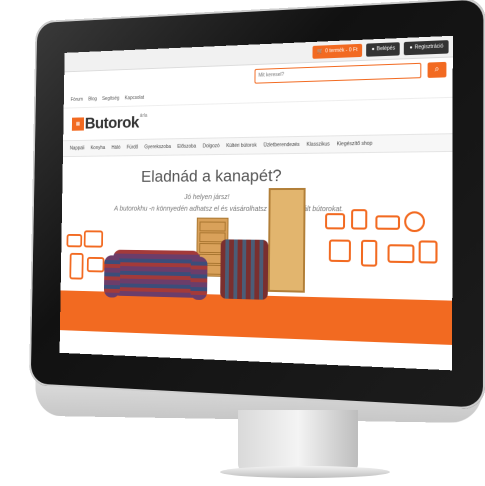 This screenshot has height=486, width=485. Describe the element at coordinates (241, 146) in the screenshot. I see `menu-item: Kültéri bútorok` at that location.